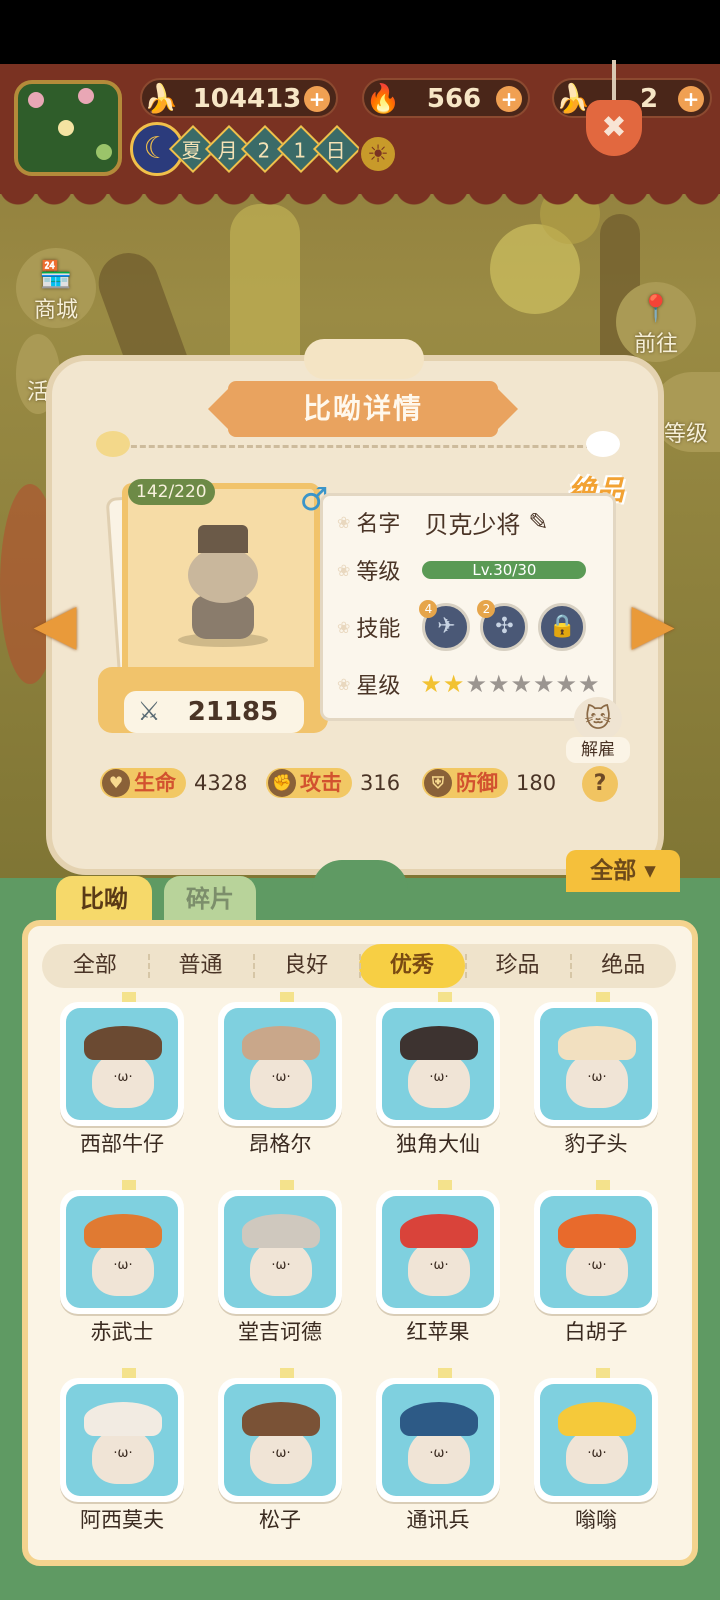 This screenshot has height=1600, width=720. I want to click on stat-defense: ⛨ 防御 180, so click(489, 783).